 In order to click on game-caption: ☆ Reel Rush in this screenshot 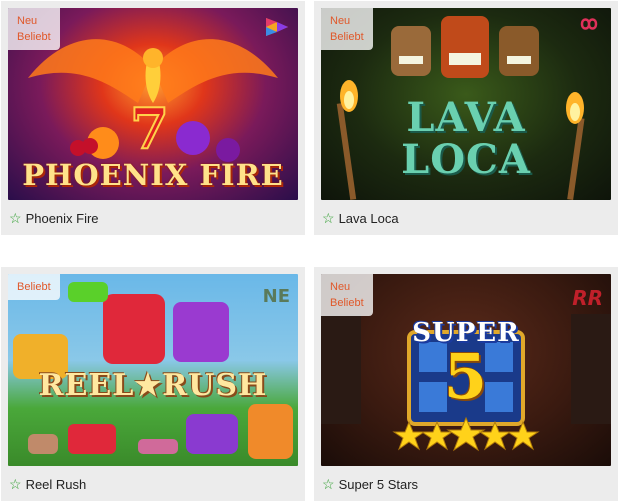, I will do `click(153, 484)`.